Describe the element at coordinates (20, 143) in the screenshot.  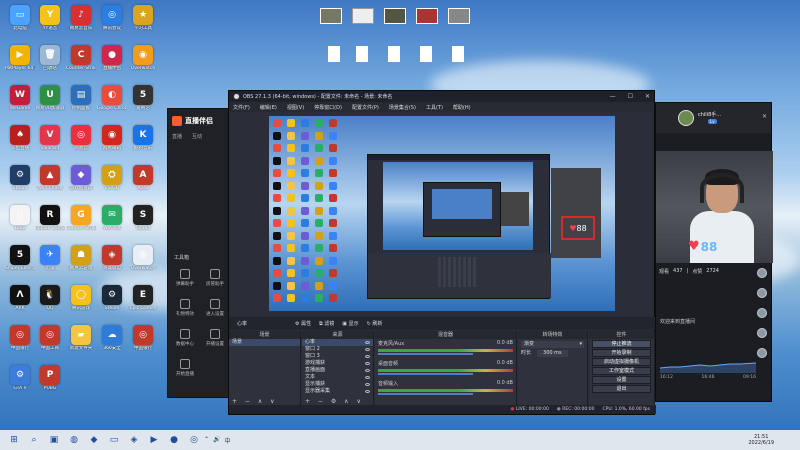
I see `desktop-icon: ♠ 斗鱼直播` at that location.